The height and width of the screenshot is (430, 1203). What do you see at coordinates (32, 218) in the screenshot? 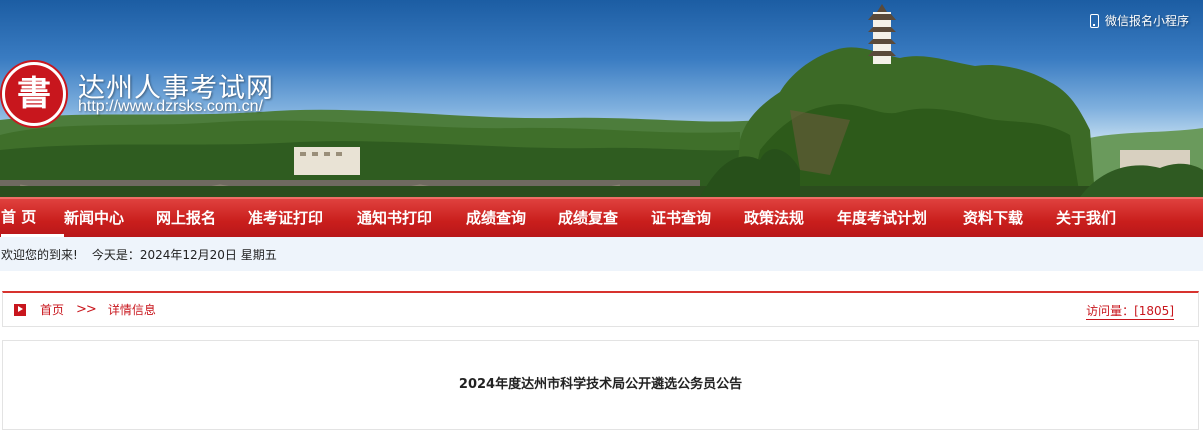
I see `nav-item-home: 首 页` at bounding box center [32, 218].